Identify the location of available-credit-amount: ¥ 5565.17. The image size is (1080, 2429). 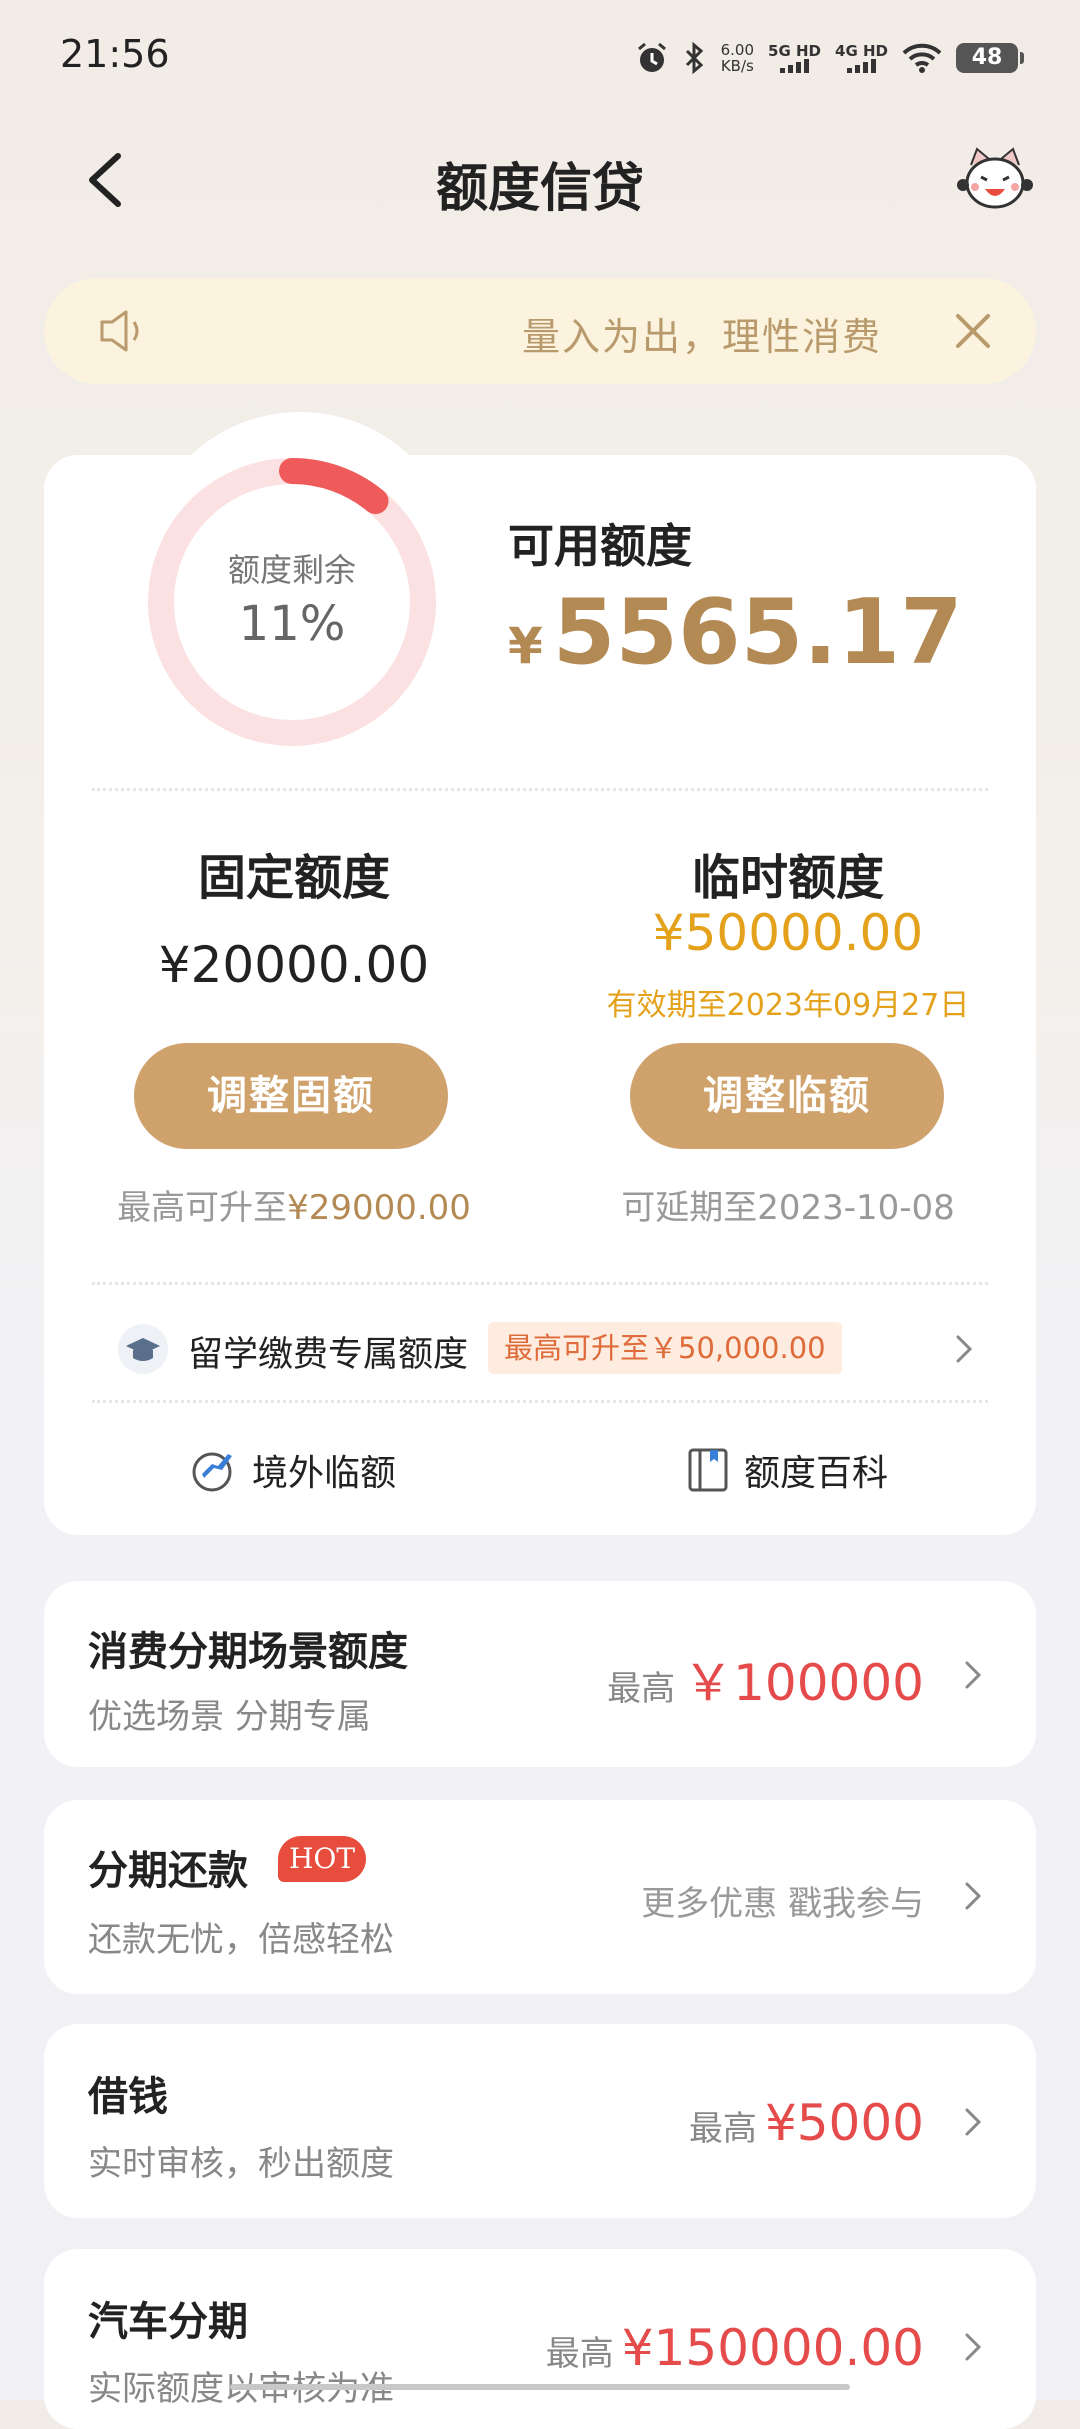
(735, 632).